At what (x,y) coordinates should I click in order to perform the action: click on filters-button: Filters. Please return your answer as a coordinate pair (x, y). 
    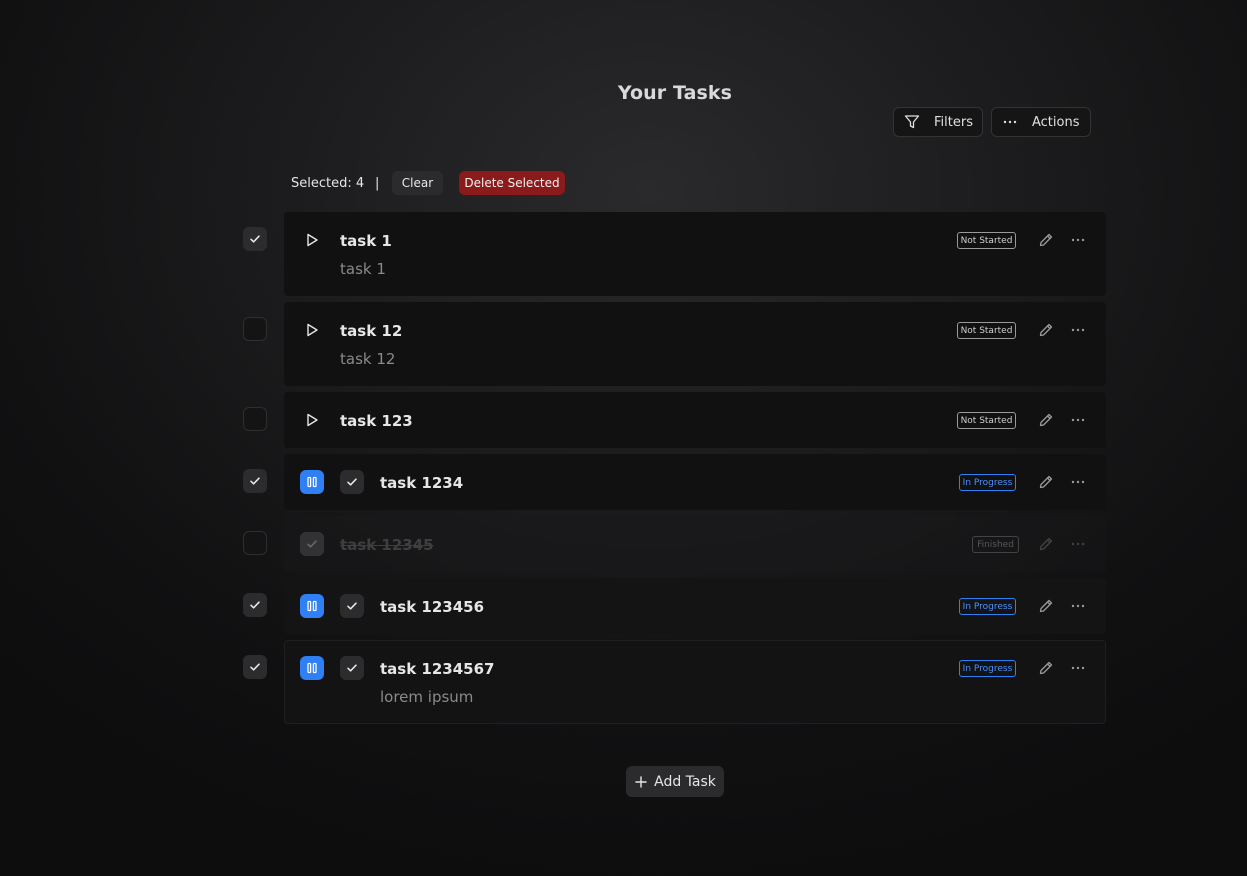
    Looking at the image, I should click on (938, 122).